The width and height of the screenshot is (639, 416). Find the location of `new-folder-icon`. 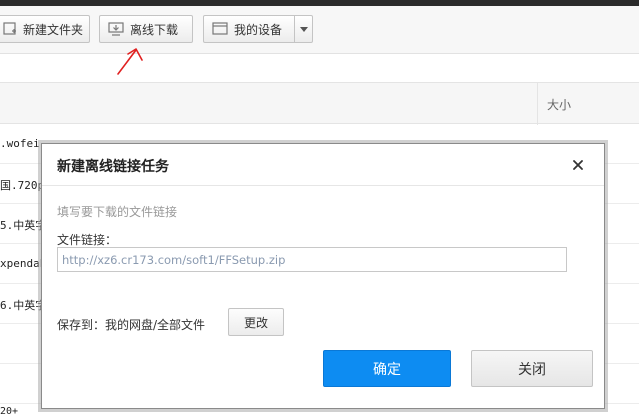

new-folder-icon is located at coordinates (9, 28).